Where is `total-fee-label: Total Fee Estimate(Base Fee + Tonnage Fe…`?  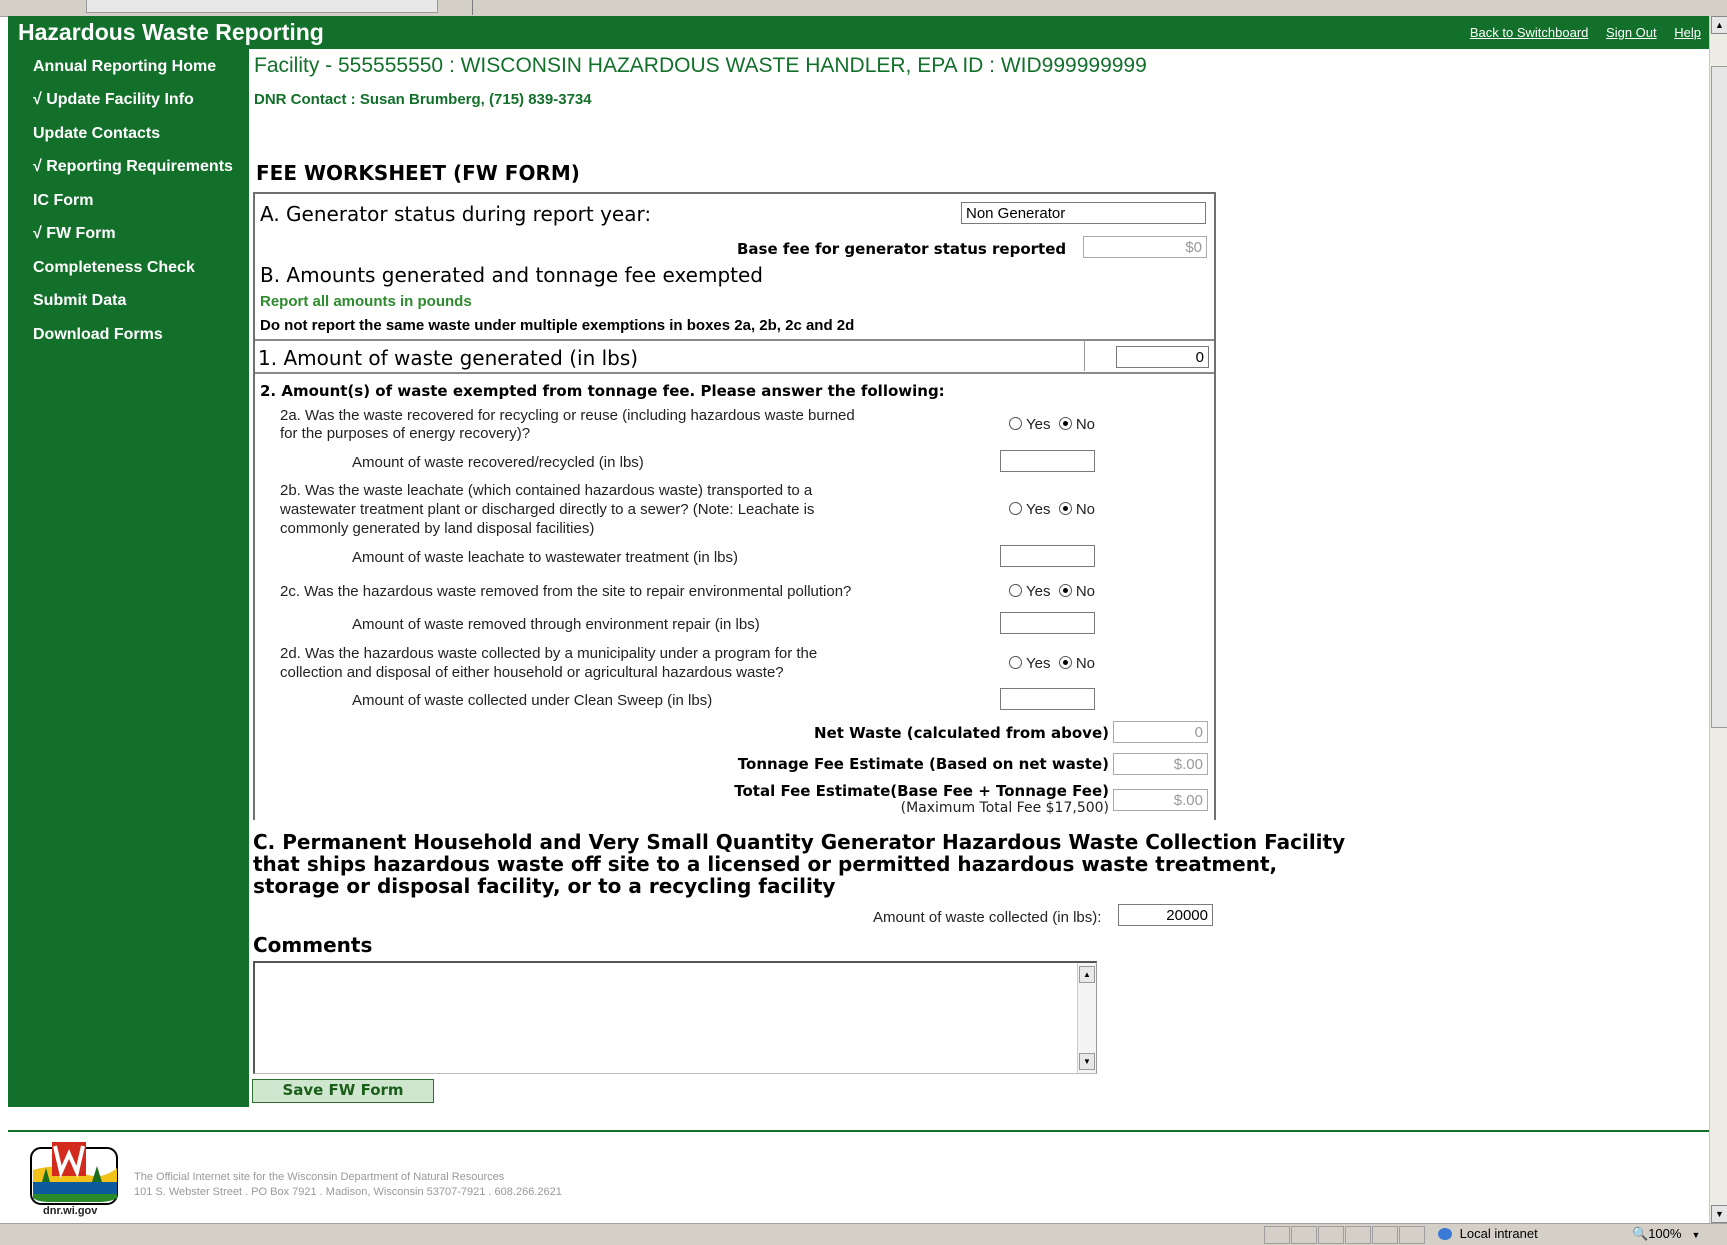 total-fee-label: Total Fee Estimate(Base Fee + Tonnage Fe… is located at coordinates (921, 791).